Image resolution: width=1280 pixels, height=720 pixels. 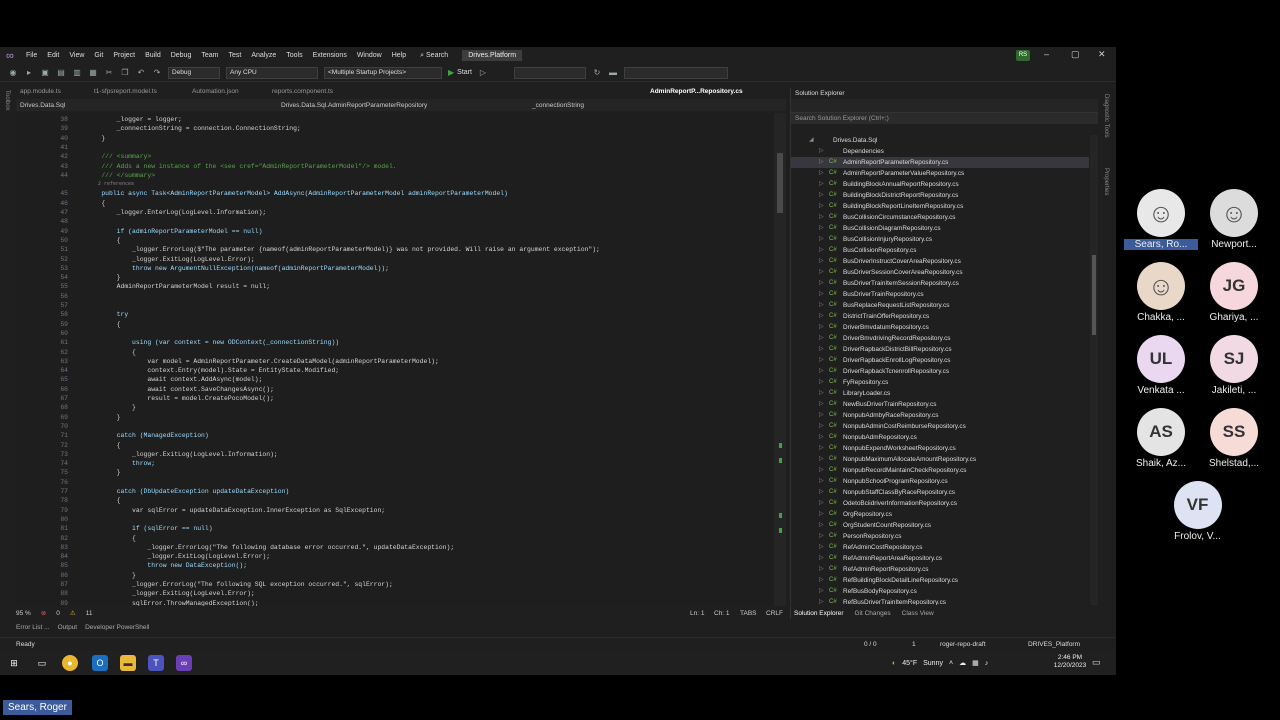 I want to click on code-line: 65 await context.AddAsync(model);, so click(x=391, y=379).